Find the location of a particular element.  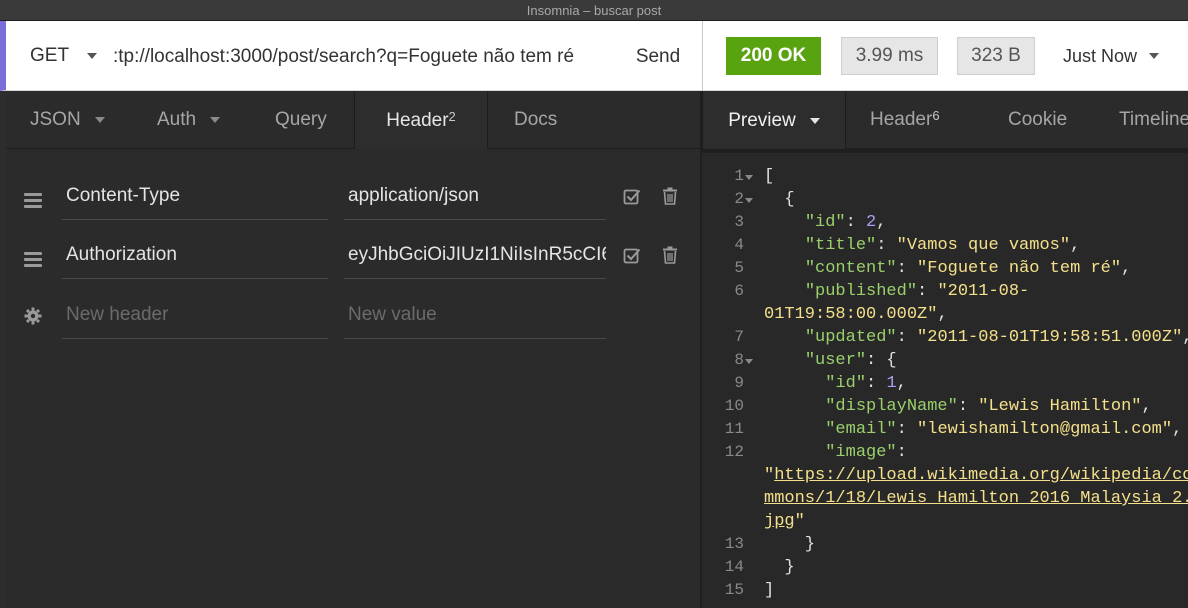

tab-cookie: Cookie is located at coordinates (1037, 120).